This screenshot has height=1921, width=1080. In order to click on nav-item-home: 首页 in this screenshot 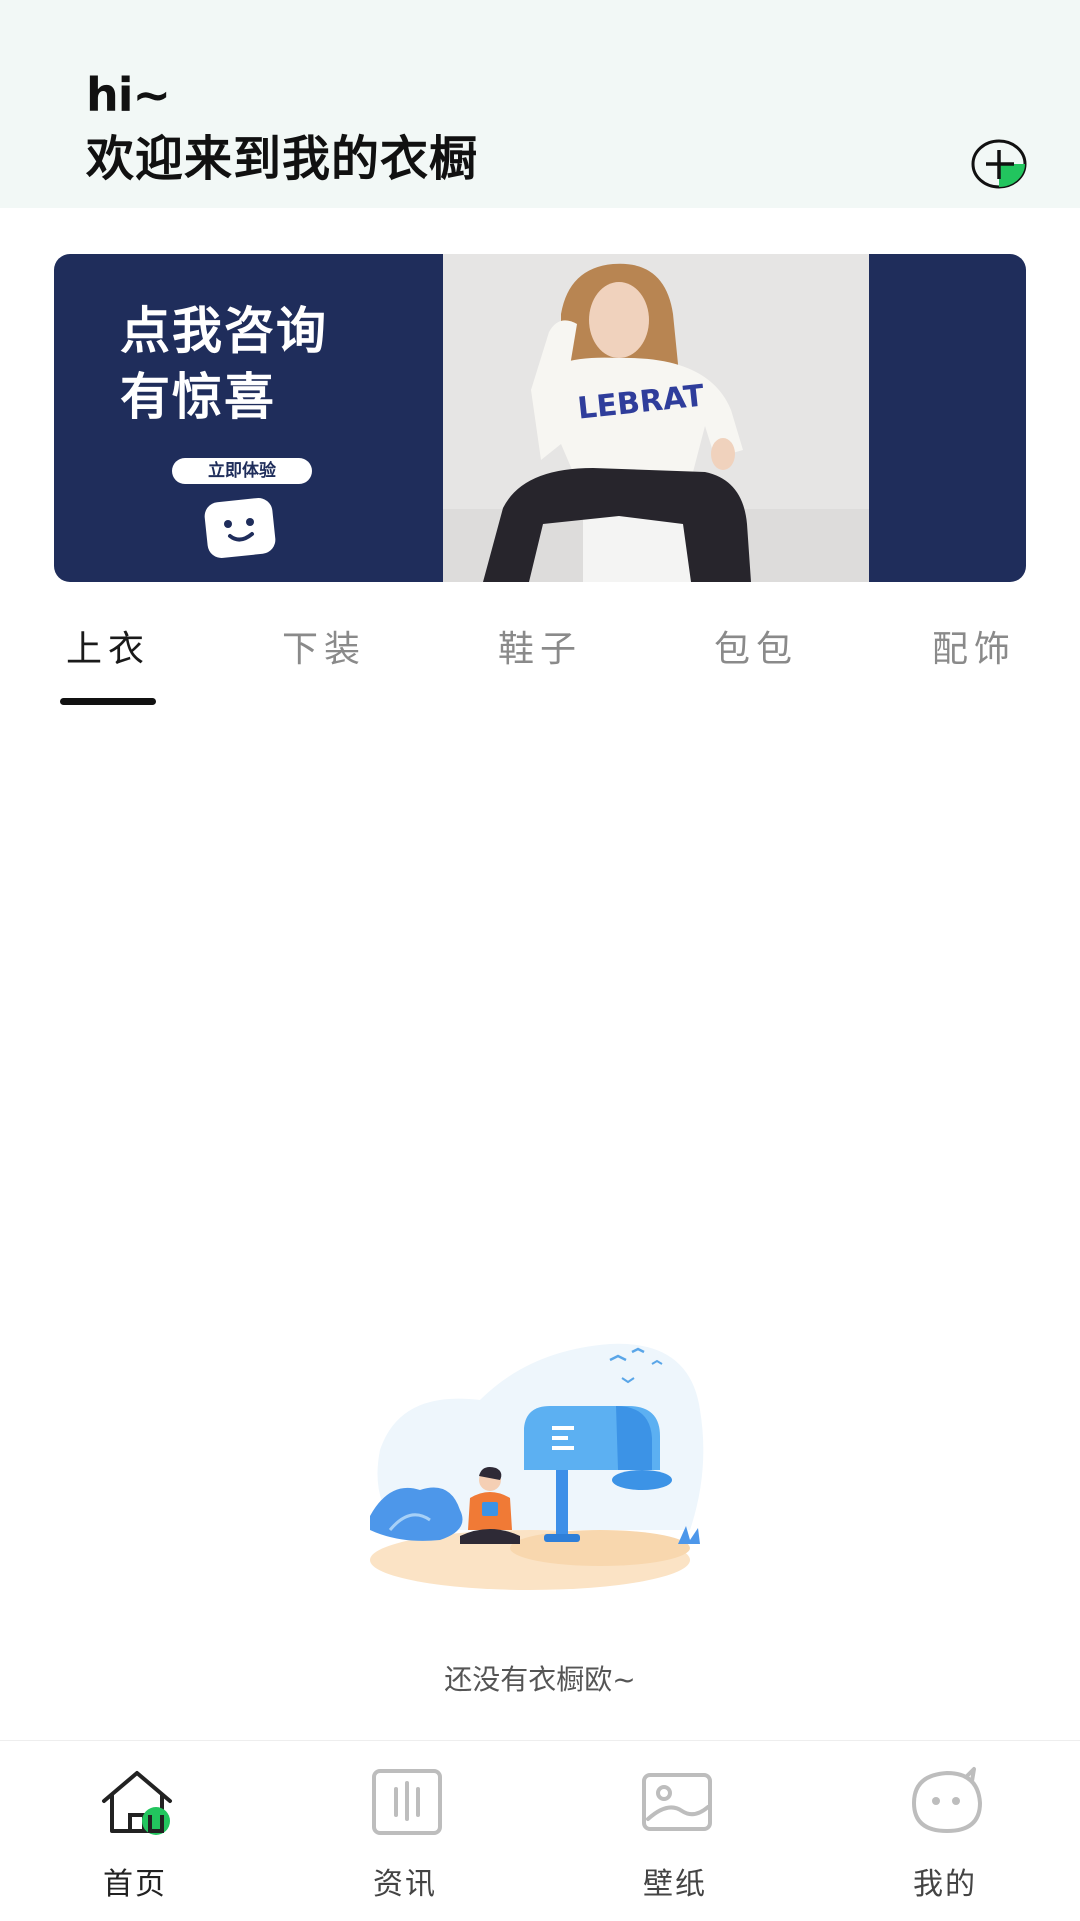, I will do `click(135, 1831)`.